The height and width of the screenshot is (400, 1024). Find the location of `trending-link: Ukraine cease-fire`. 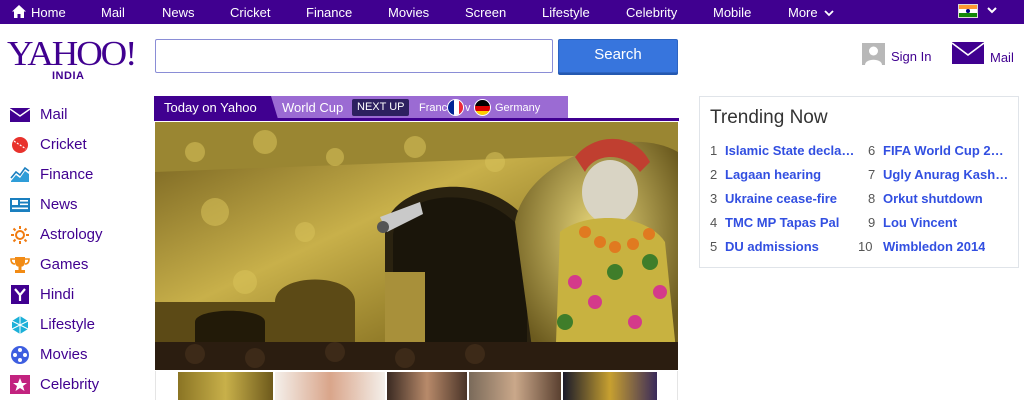

trending-link: Ukraine cease-fire is located at coordinates (781, 198).